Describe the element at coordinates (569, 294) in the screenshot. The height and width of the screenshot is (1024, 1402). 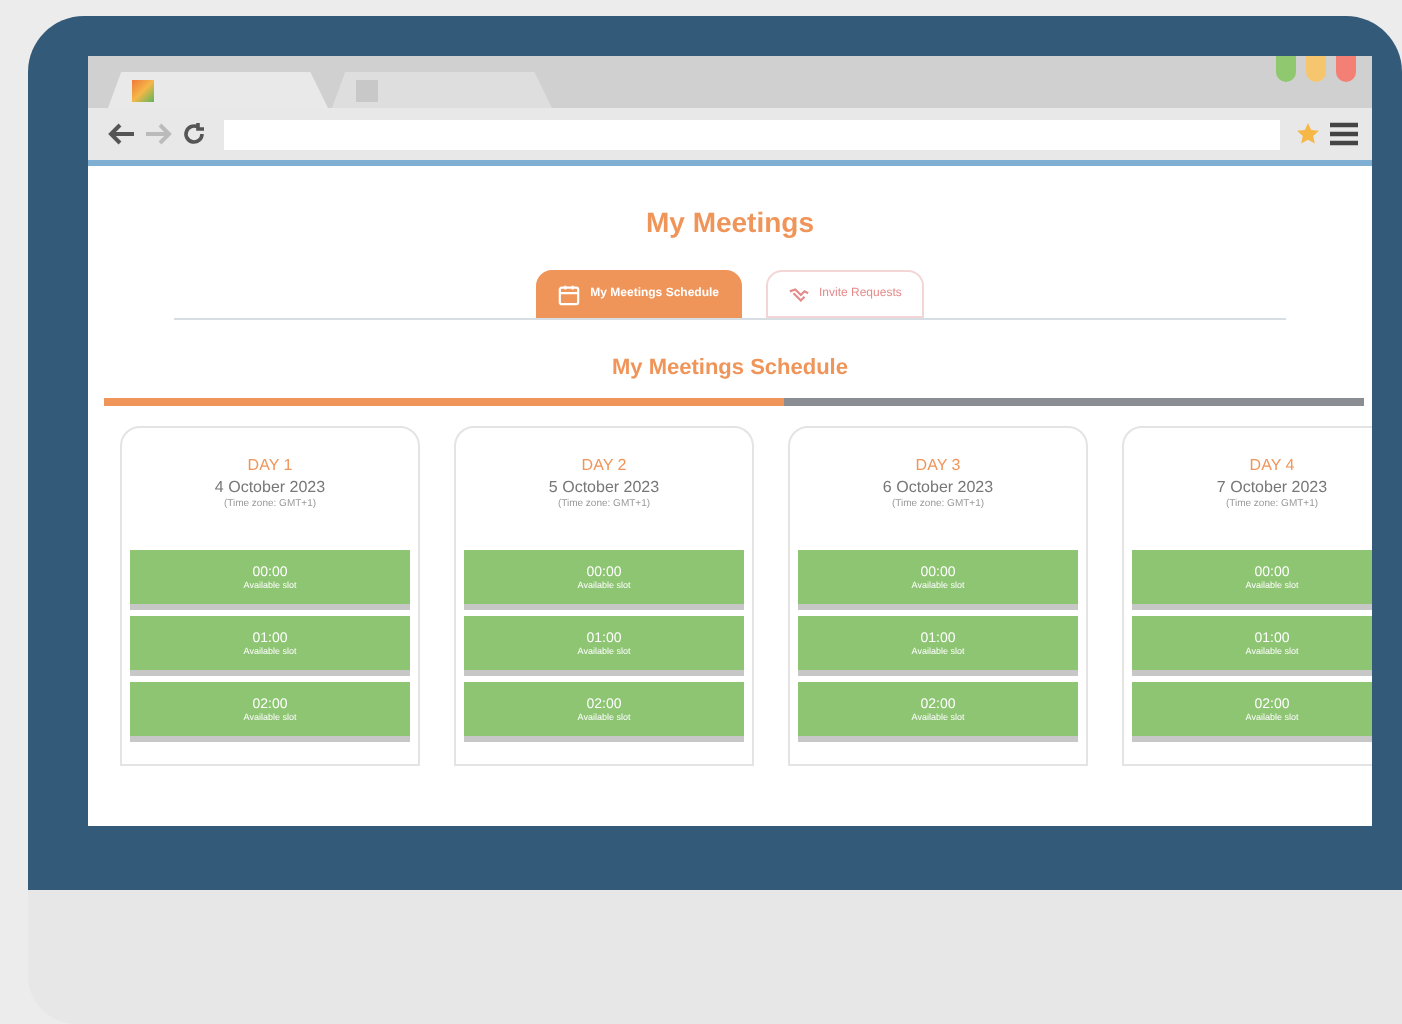
I see `calendar-icon` at that location.